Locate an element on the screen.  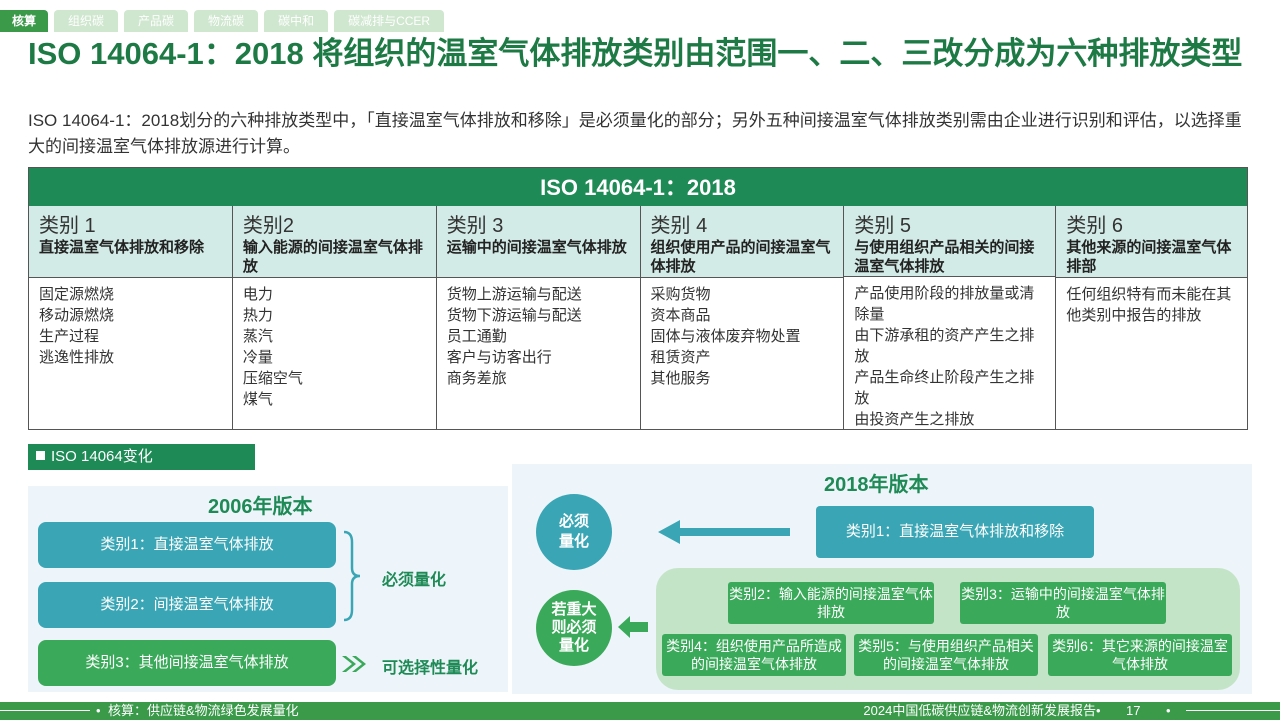
double-chevron-icon is located at coordinates (354, 664).